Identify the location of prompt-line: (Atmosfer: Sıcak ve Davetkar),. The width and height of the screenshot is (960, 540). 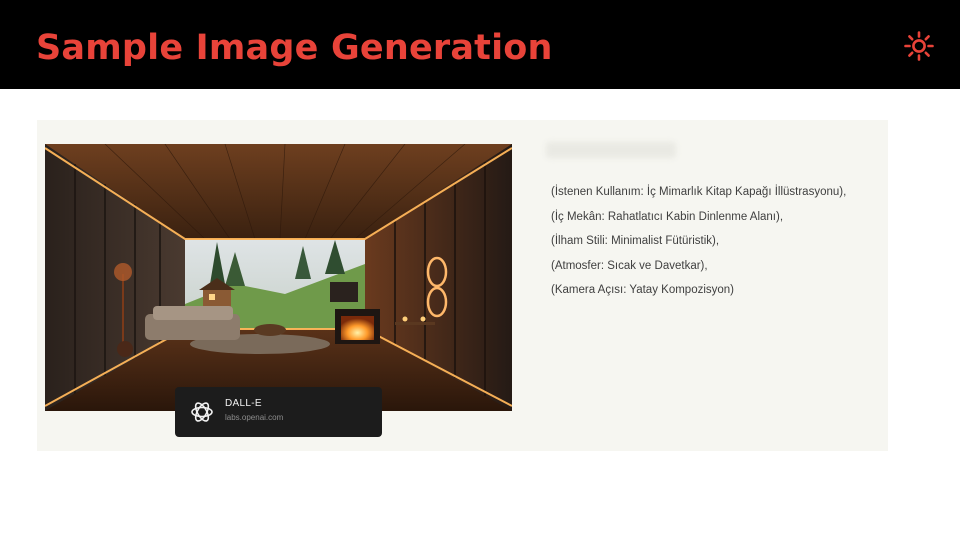
(629, 265).